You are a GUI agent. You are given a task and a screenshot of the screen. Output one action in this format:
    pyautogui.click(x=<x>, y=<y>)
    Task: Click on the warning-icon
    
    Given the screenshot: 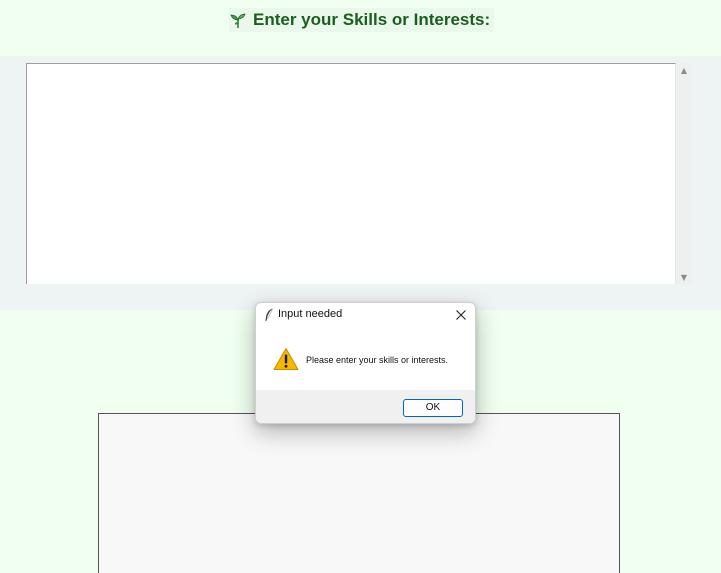 What is the action you would take?
    pyautogui.click(x=286, y=359)
    